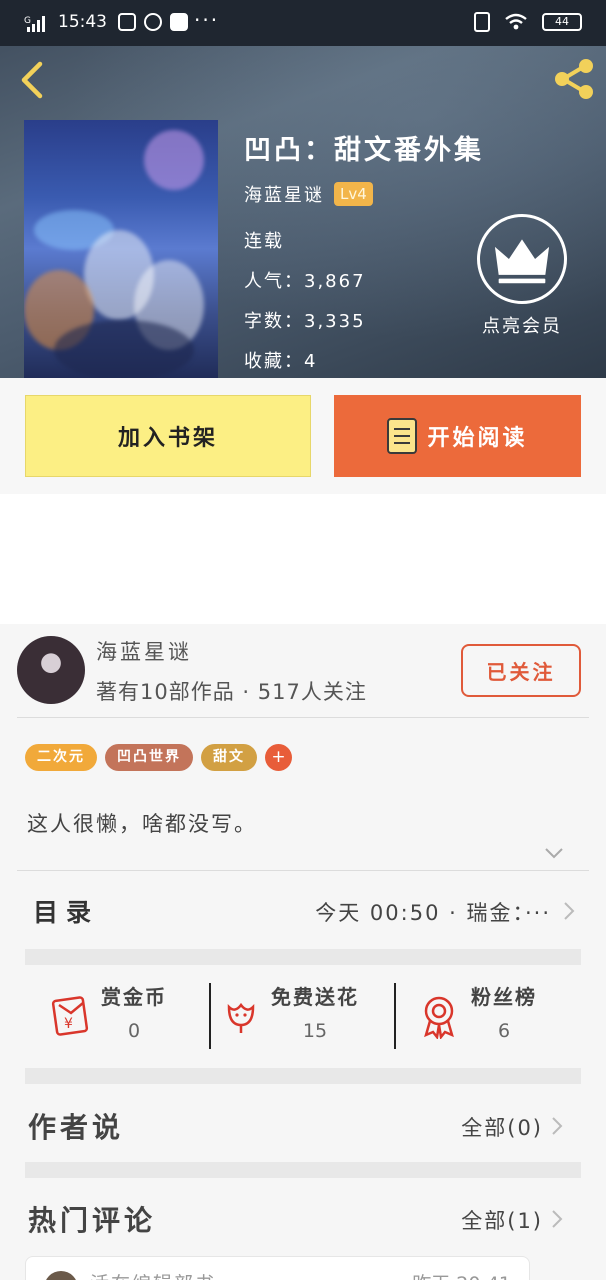 The image size is (606, 1280). What do you see at coordinates (61, 757) in the screenshot?
I see `tag: 二次元` at bounding box center [61, 757].